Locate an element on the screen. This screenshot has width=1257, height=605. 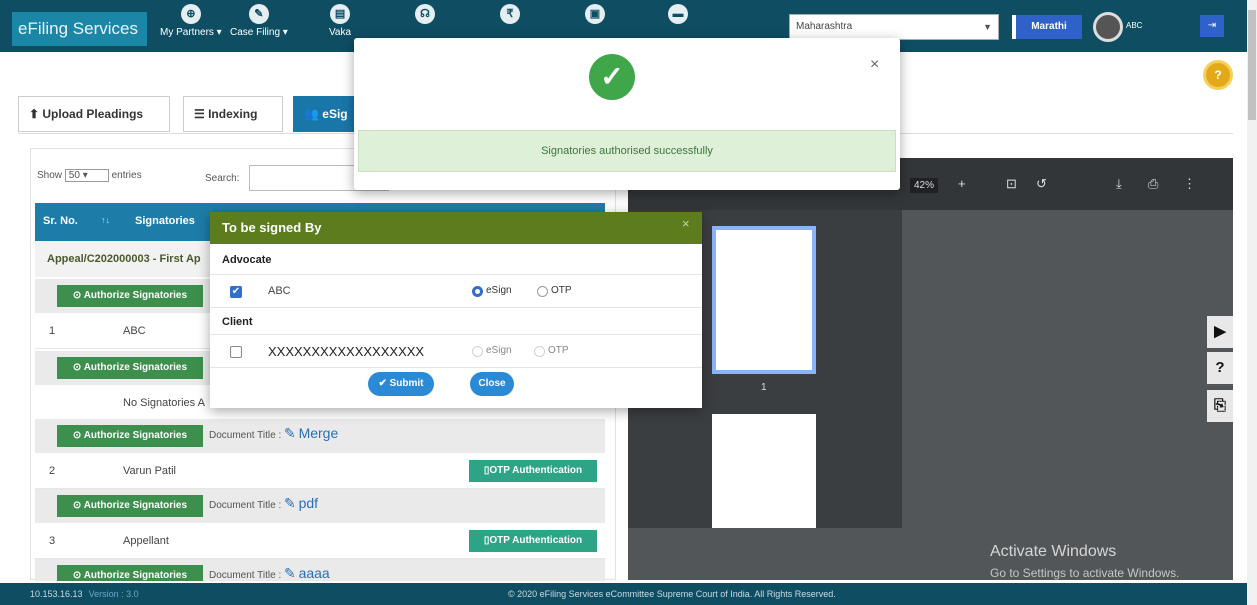
nav-label: Vaka is located at coordinates (340, 32).